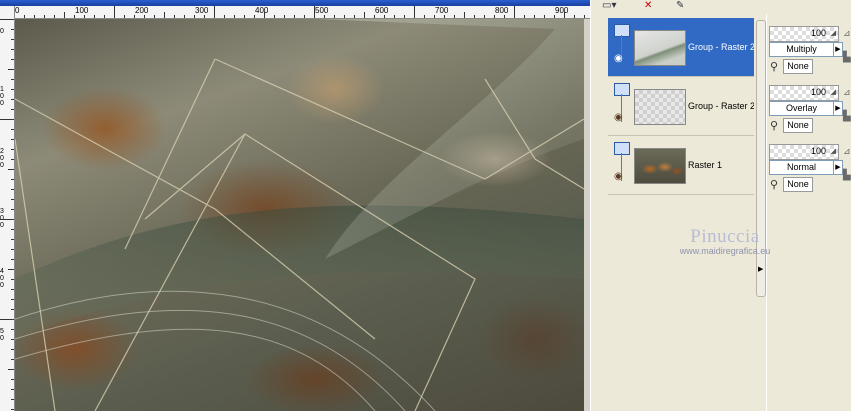 The image size is (851, 411). Describe the element at coordinates (725, 236) in the screenshot. I see `watermark-name: Pinuccia` at that location.